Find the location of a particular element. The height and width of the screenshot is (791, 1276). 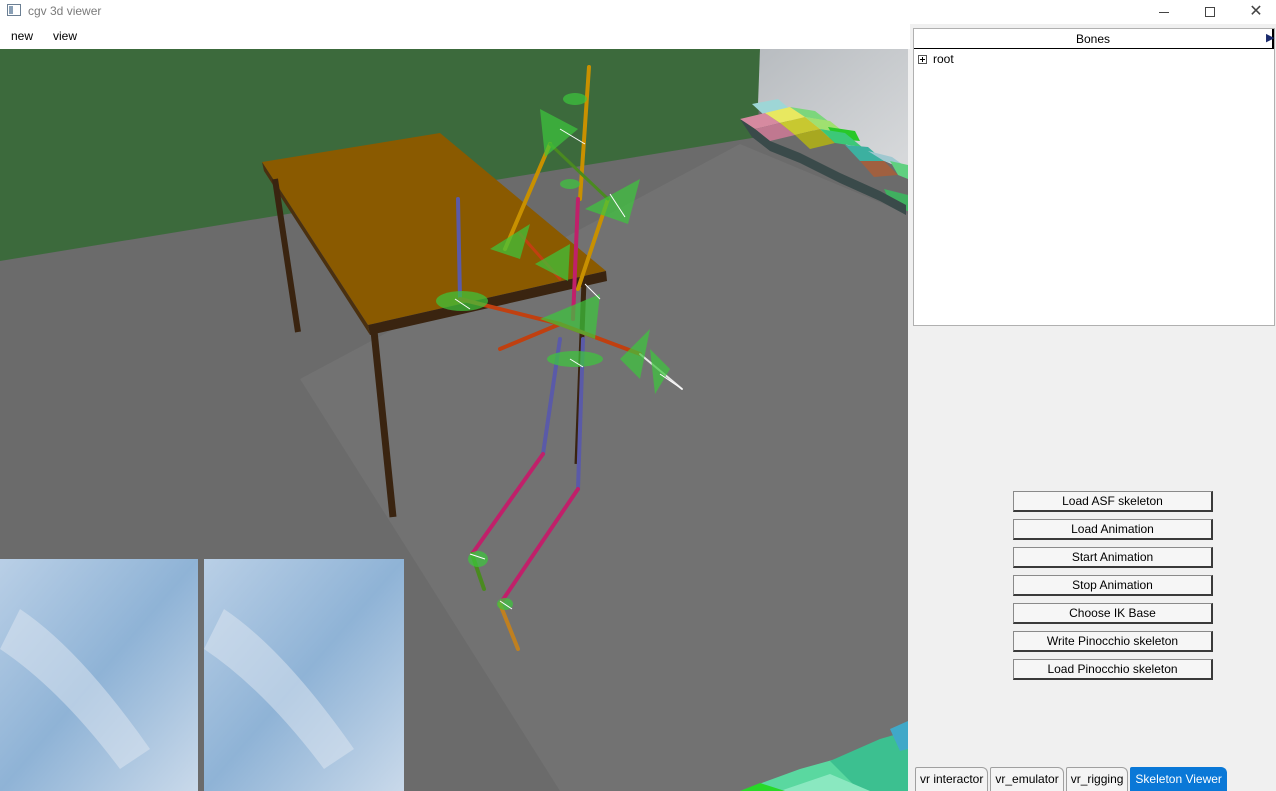

tab-vr-emulator: vr_emulator is located at coordinates (1027, 779).